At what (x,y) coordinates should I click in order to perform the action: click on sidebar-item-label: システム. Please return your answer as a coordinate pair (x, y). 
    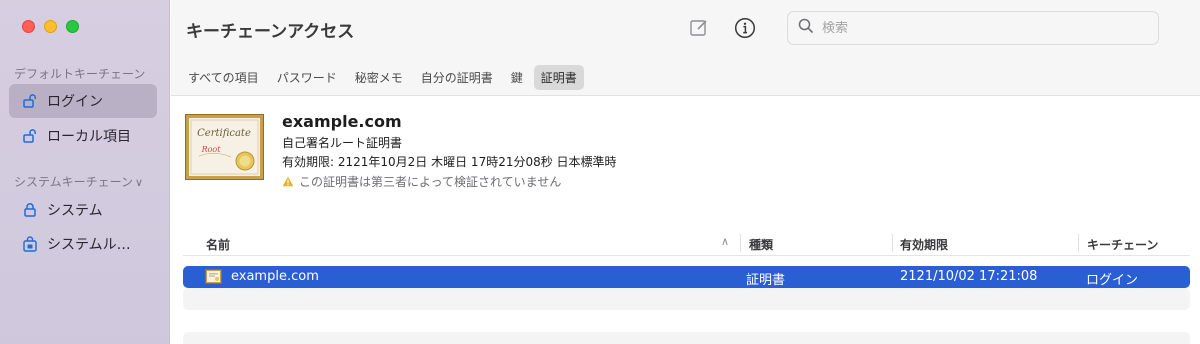
    Looking at the image, I should click on (75, 211).